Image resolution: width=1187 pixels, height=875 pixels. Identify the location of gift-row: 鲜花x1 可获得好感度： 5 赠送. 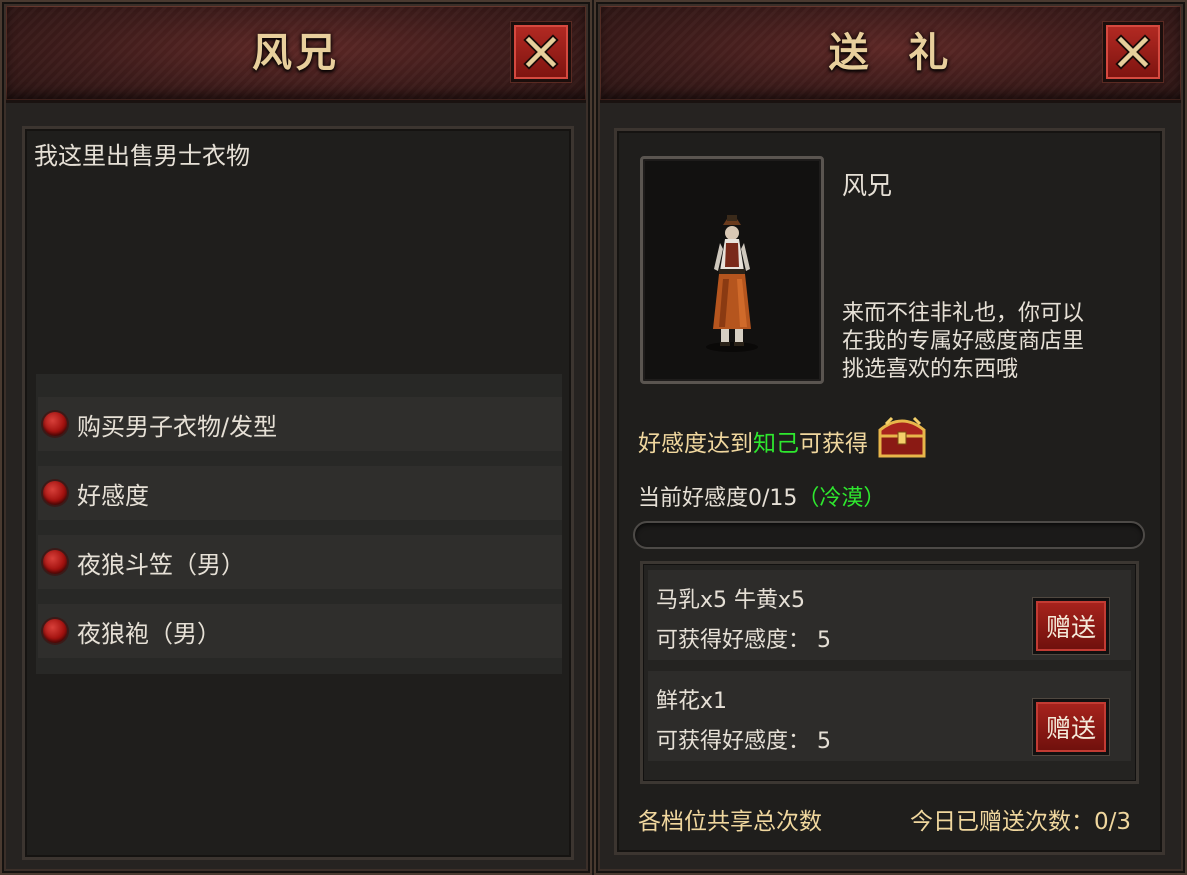
(889, 716).